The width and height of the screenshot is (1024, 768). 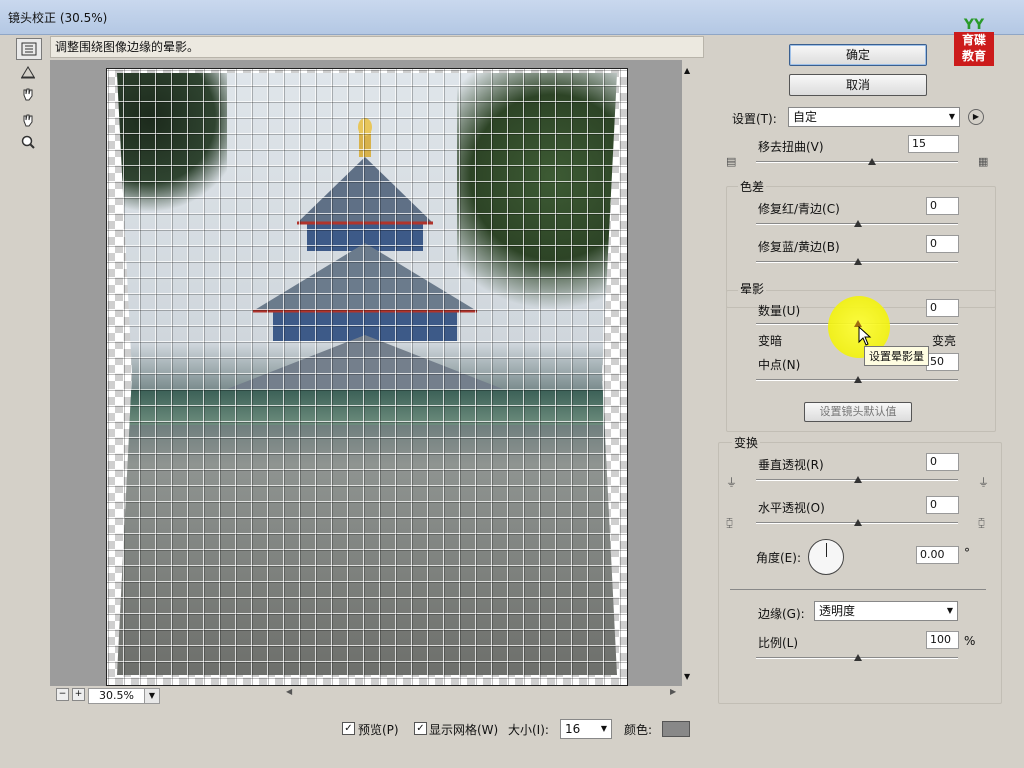 I want to click on red-cyan-label: 修复红/青边(C), so click(x=799, y=209).